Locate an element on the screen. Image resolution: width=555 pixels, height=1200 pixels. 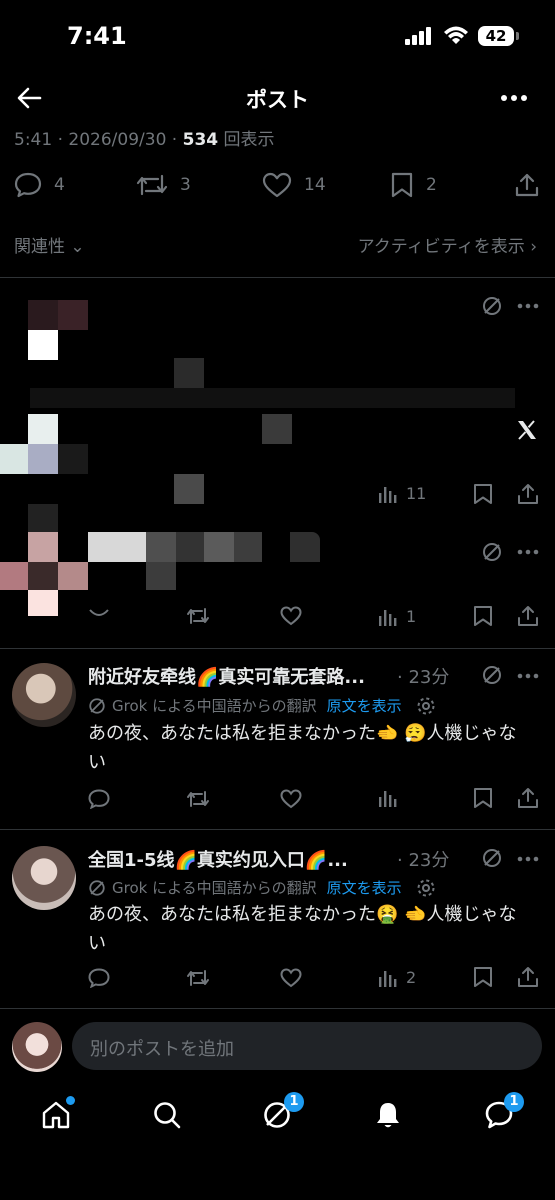
post-meta: 5:41 · 2026/09/30 · 534 回表示 is located at coordinates (144, 140).